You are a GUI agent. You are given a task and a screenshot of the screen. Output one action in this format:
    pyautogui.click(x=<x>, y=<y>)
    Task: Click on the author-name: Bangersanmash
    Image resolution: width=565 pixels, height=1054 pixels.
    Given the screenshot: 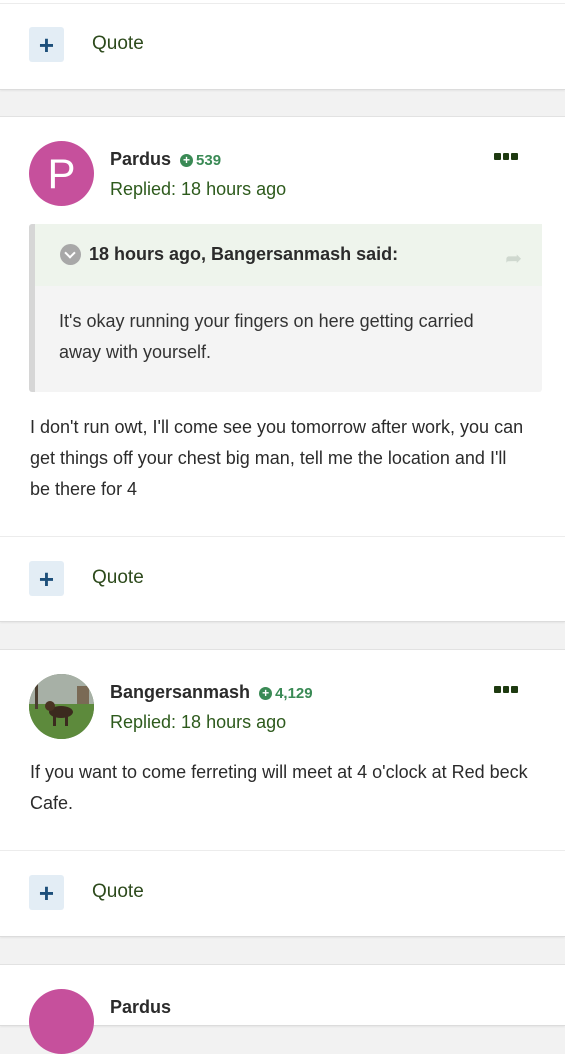 What is the action you would take?
    pyautogui.click(x=180, y=692)
    